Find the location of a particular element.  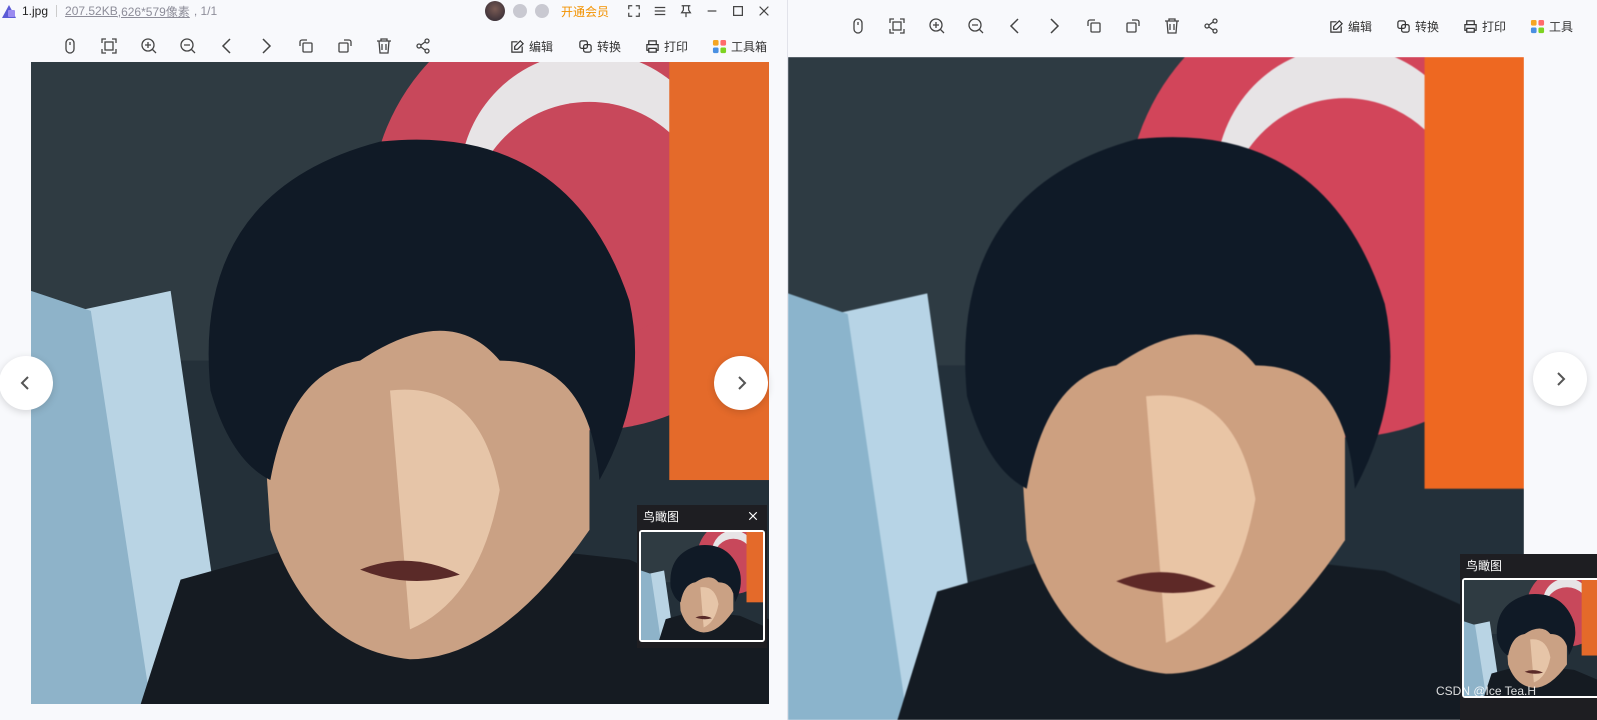

toolbox-button: 工具箱 is located at coordinates (739, 46).